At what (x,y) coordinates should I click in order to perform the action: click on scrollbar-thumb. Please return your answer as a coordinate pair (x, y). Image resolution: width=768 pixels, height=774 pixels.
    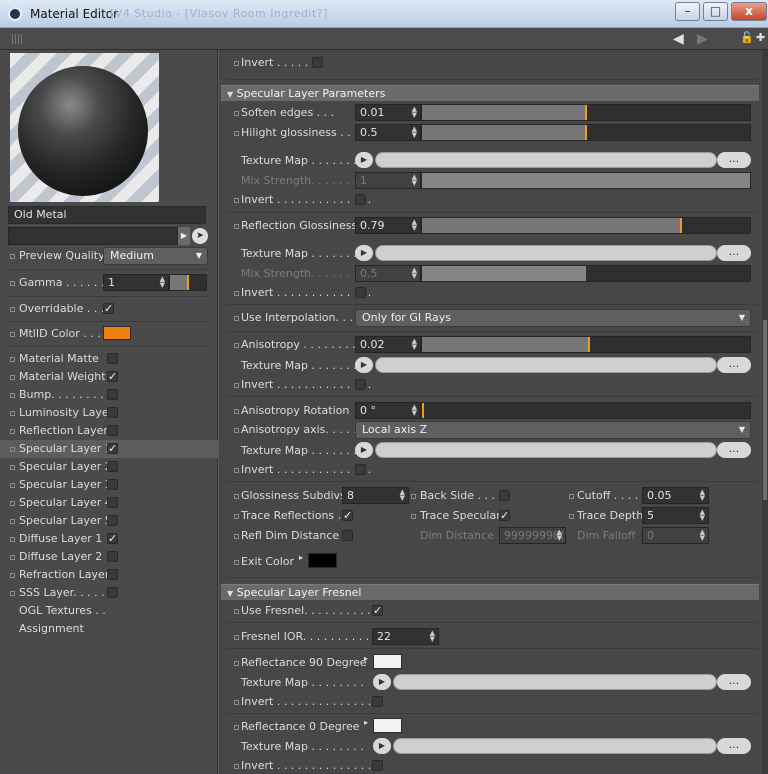
    Looking at the image, I should click on (765, 410).